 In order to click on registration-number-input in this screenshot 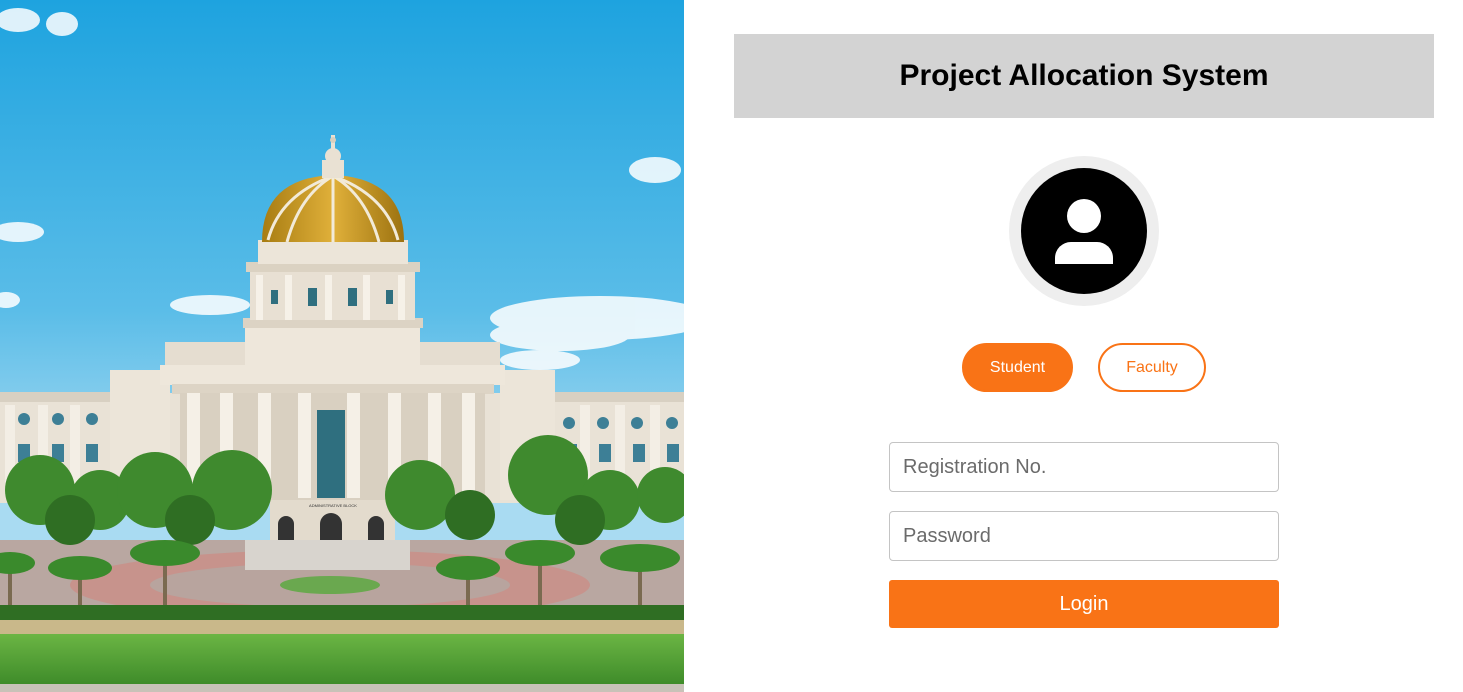, I will do `click(1084, 467)`.